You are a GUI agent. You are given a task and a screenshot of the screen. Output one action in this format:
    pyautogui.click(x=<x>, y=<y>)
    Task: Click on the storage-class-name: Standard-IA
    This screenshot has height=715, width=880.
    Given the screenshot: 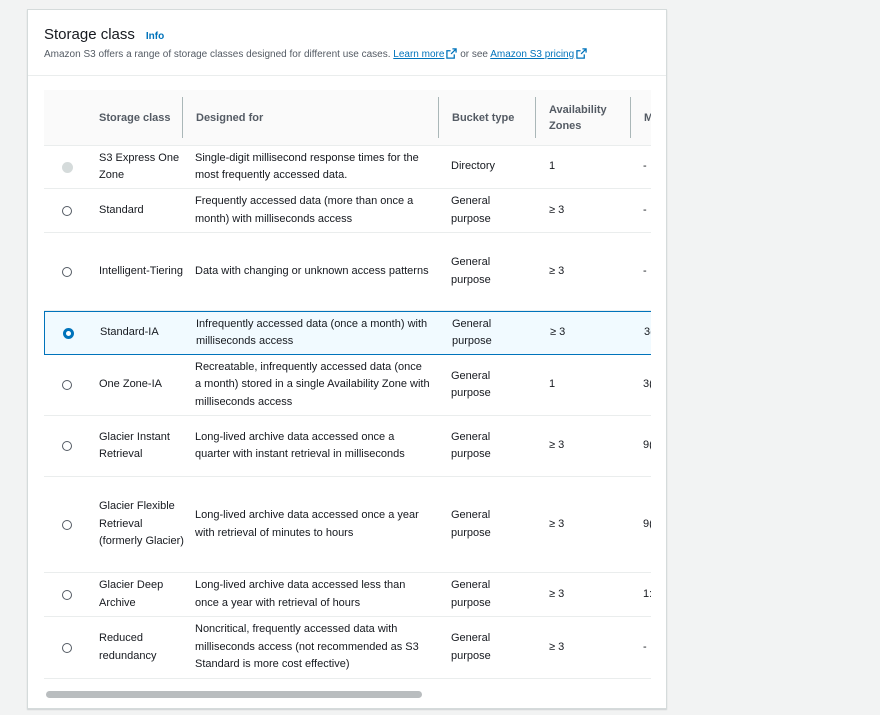 What is the action you would take?
    pyautogui.click(x=129, y=332)
    